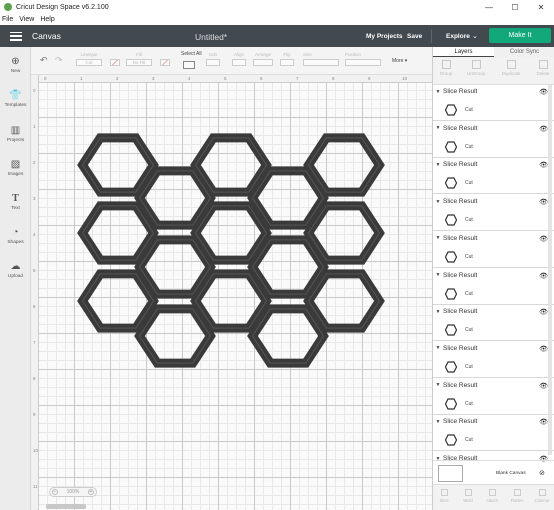 This screenshot has width=554, height=510. What do you see at coordinates (90, 492) in the screenshot?
I see `zoom-in-button: +` at bounding box center [90, 492].